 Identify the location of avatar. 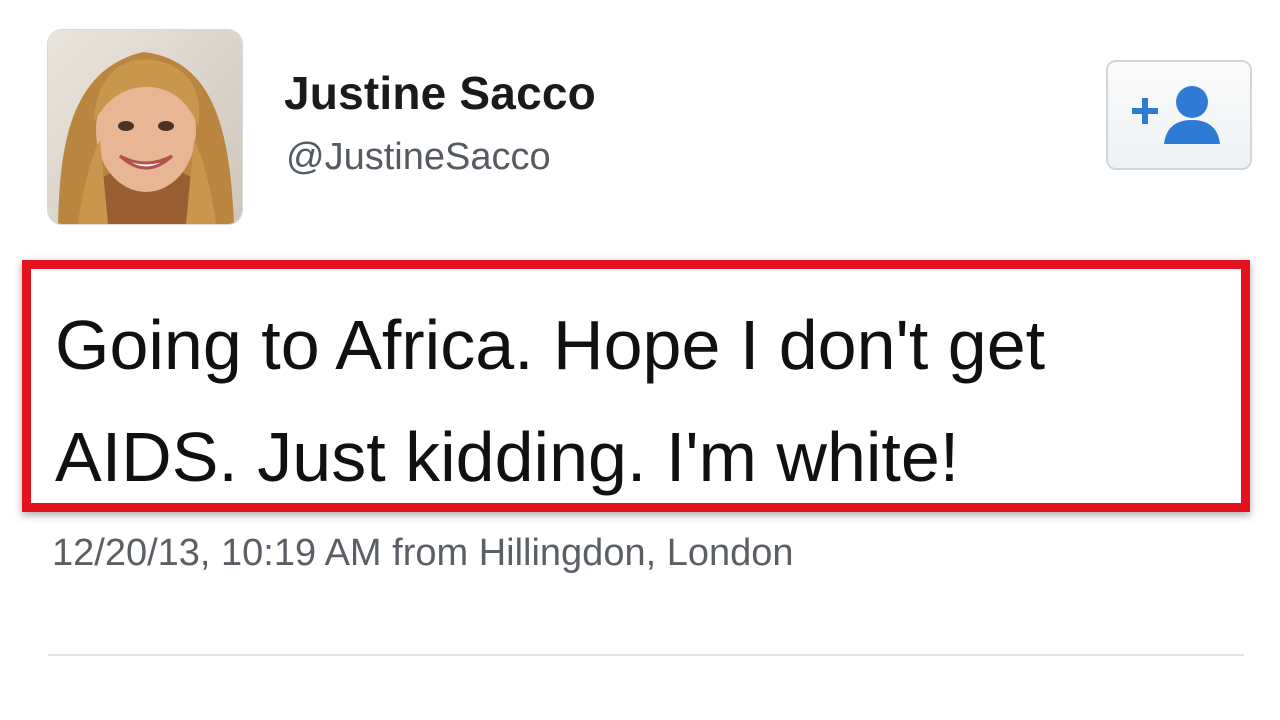
(145, 127).